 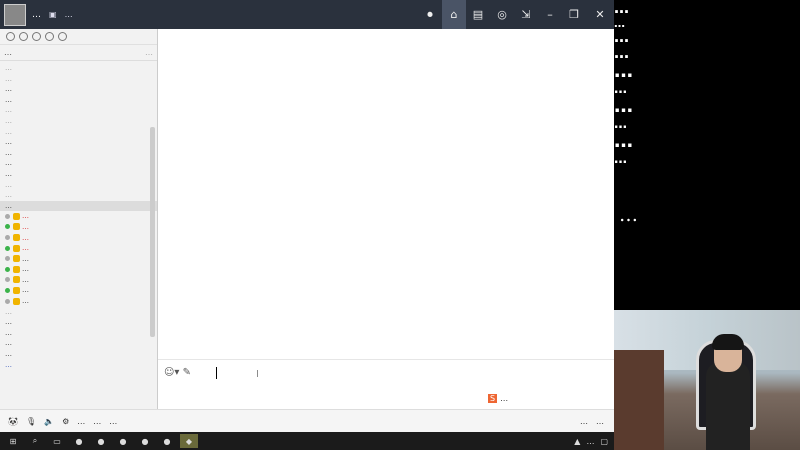 I want to click on id-card-icon: ▣, so click(x=53, y=14).